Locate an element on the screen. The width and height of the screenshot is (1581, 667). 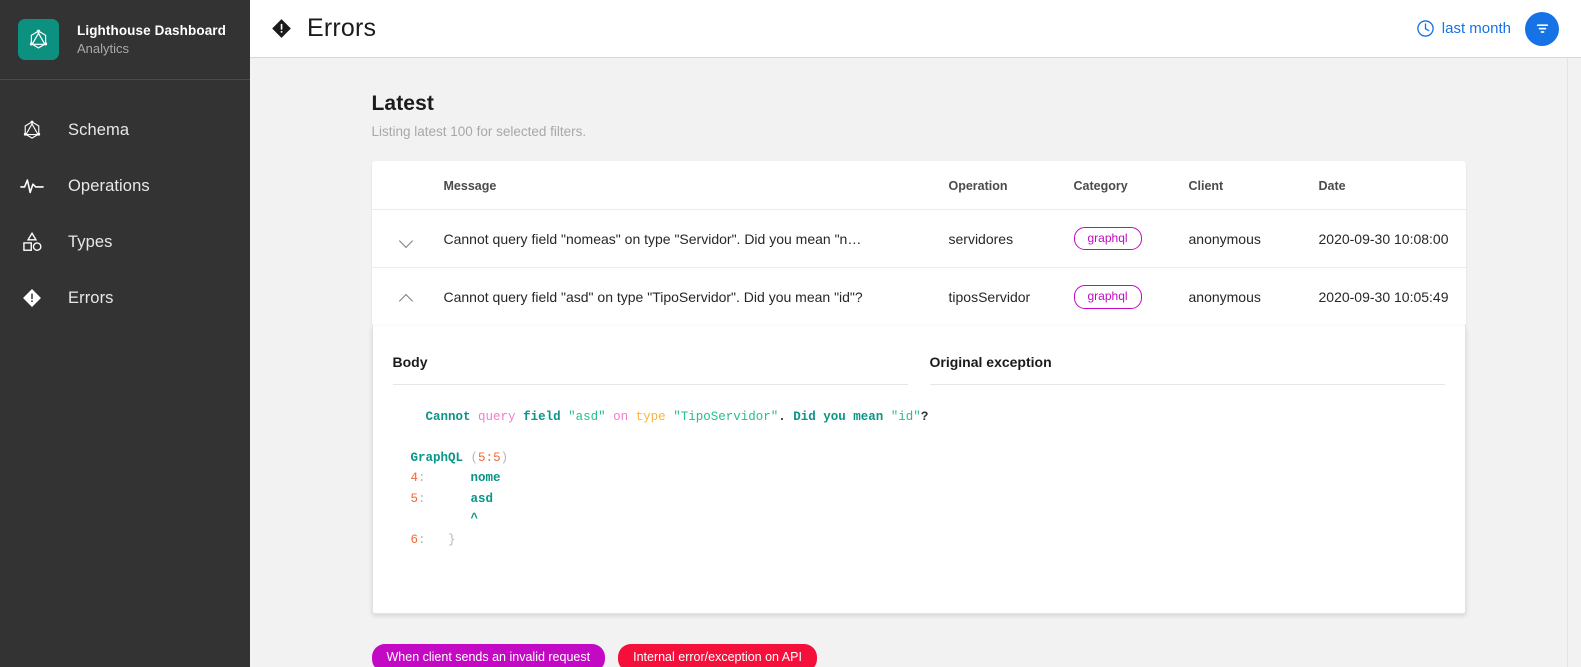
detail-exception-column: Original exception is located at coordinates (1187, 452).